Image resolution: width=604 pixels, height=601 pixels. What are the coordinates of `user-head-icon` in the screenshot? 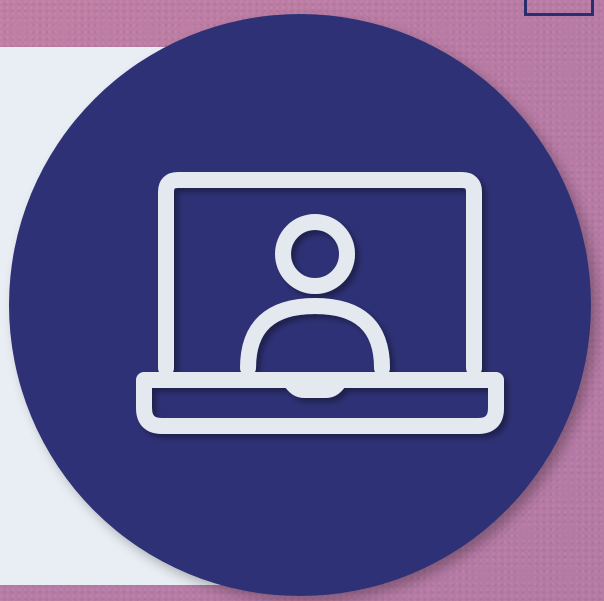 It's located at (315, 254).